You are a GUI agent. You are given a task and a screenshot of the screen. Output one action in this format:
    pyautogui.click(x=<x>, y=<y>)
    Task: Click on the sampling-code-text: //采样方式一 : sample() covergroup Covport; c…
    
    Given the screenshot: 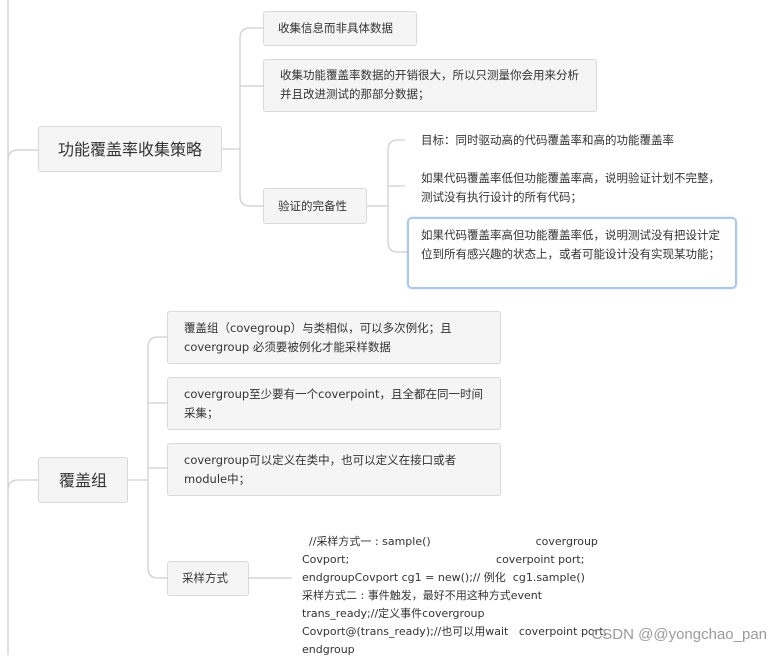 What is the action you would take?
    pyautogui.click(x=455, y=595)
    